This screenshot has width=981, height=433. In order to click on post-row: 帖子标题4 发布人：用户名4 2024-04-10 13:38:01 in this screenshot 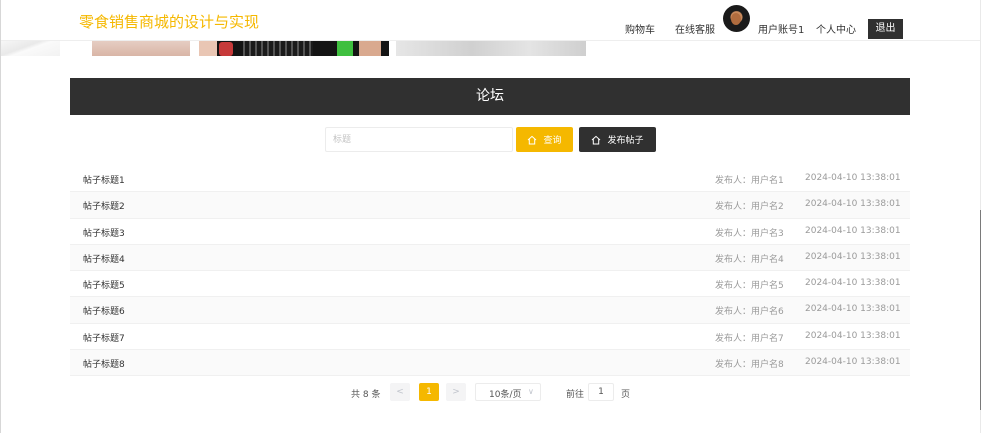, I will do `click(490, 258)`.